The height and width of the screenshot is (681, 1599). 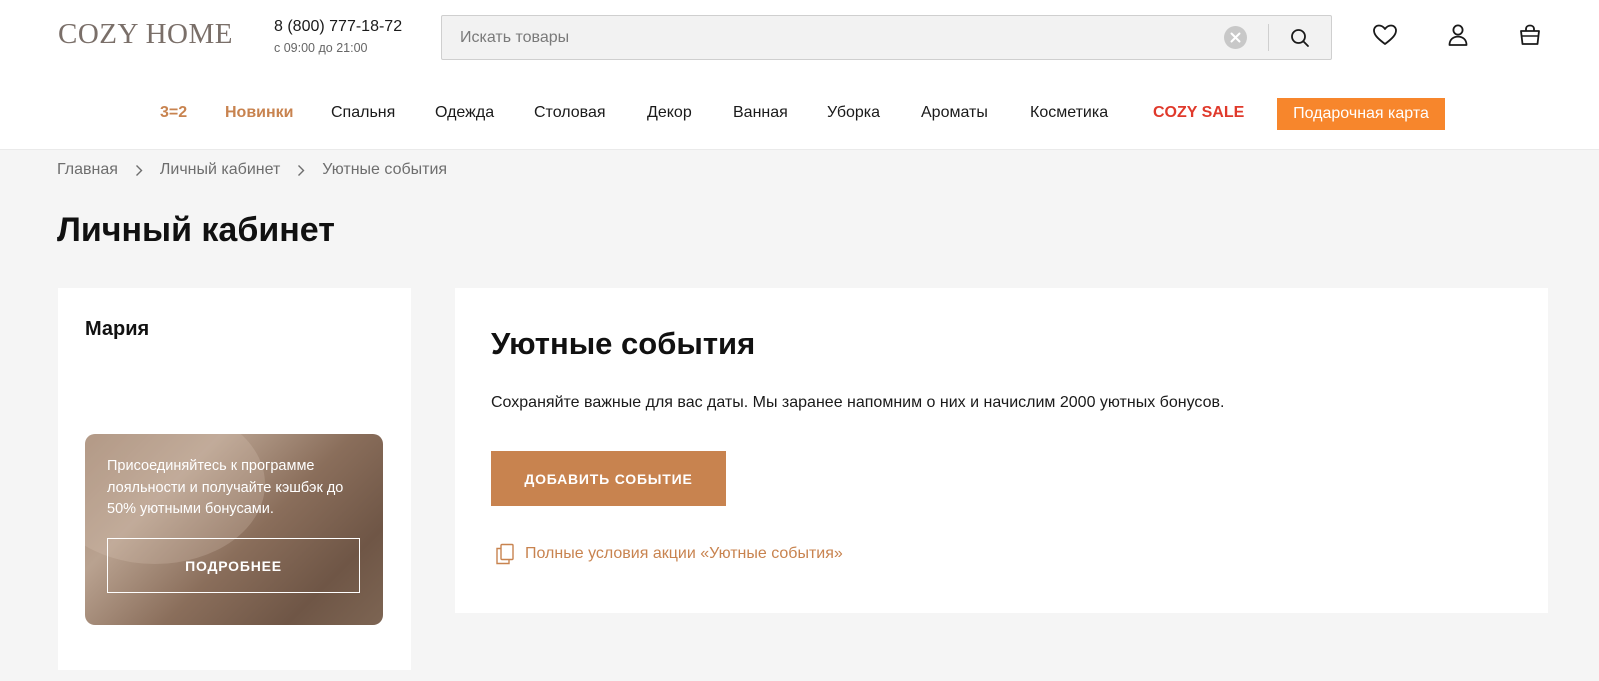 I want to click on gift-card-button: Подарочная карта, so click(x=1361, y=114).